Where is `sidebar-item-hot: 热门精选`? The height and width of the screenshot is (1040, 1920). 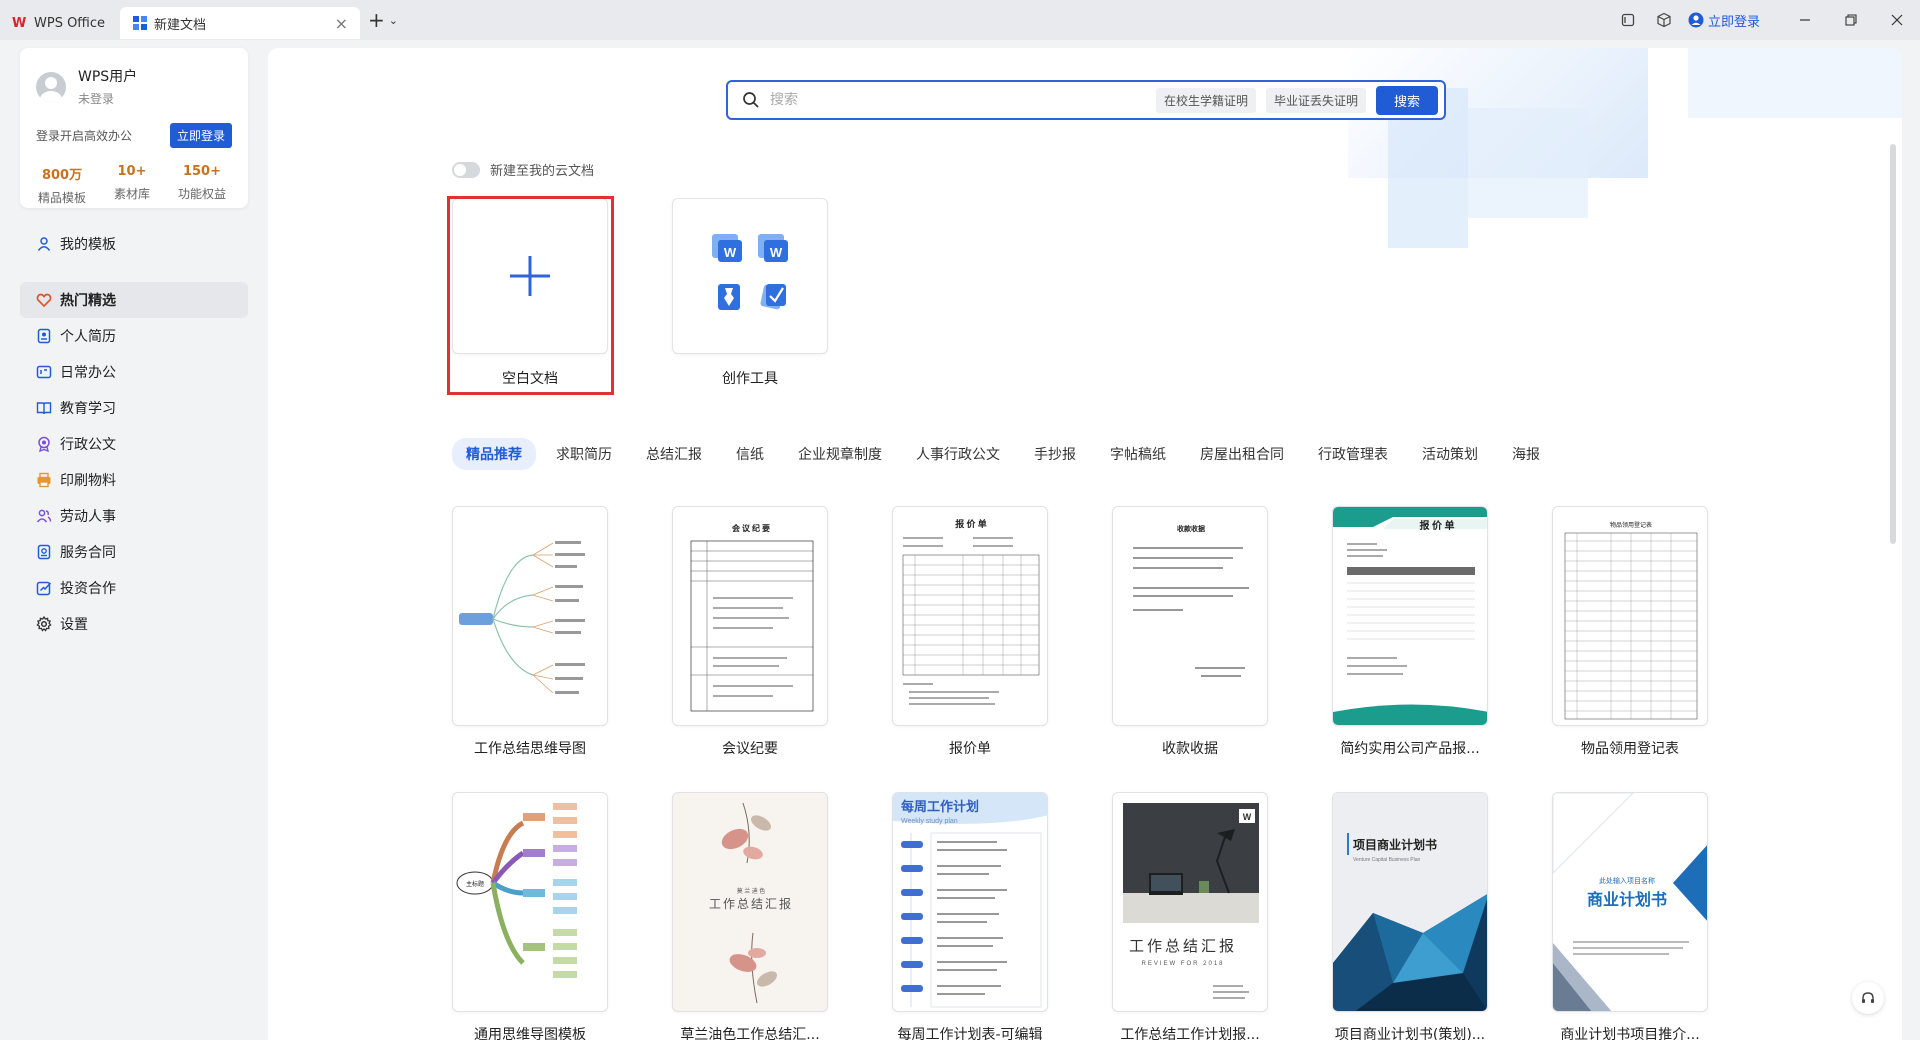
sidebar-item-hot: 热门精选 is located at coordinates (134, 300).